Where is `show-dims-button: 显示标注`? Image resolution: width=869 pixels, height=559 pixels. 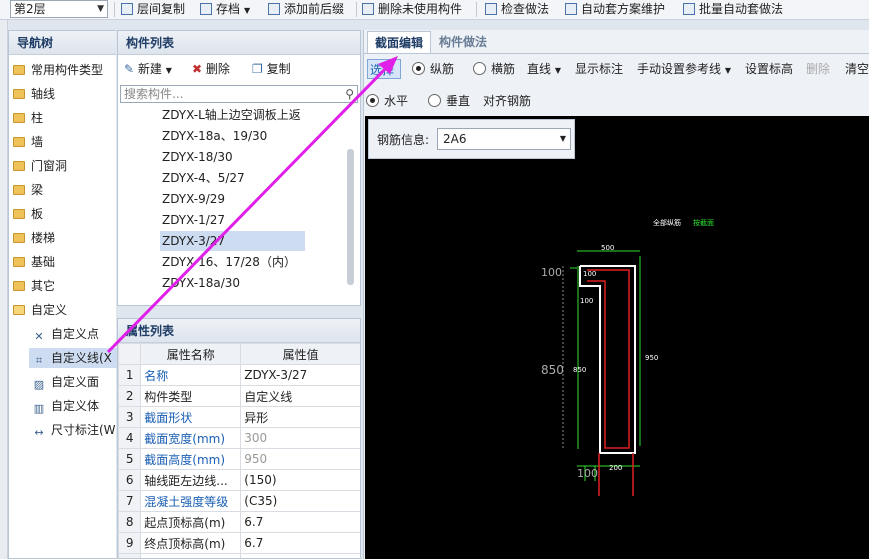
show-dims-button: 显示标注 is located at coordinates (599, 69).